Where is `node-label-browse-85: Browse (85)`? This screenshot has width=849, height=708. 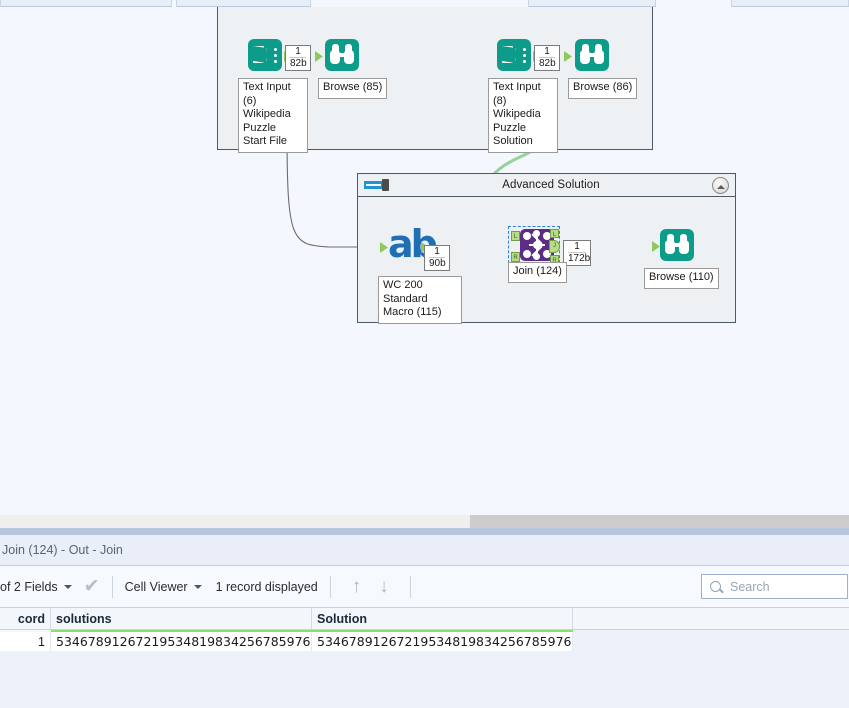
node-label-browse-85: Browse (85) is located at coordinates (353, 88).